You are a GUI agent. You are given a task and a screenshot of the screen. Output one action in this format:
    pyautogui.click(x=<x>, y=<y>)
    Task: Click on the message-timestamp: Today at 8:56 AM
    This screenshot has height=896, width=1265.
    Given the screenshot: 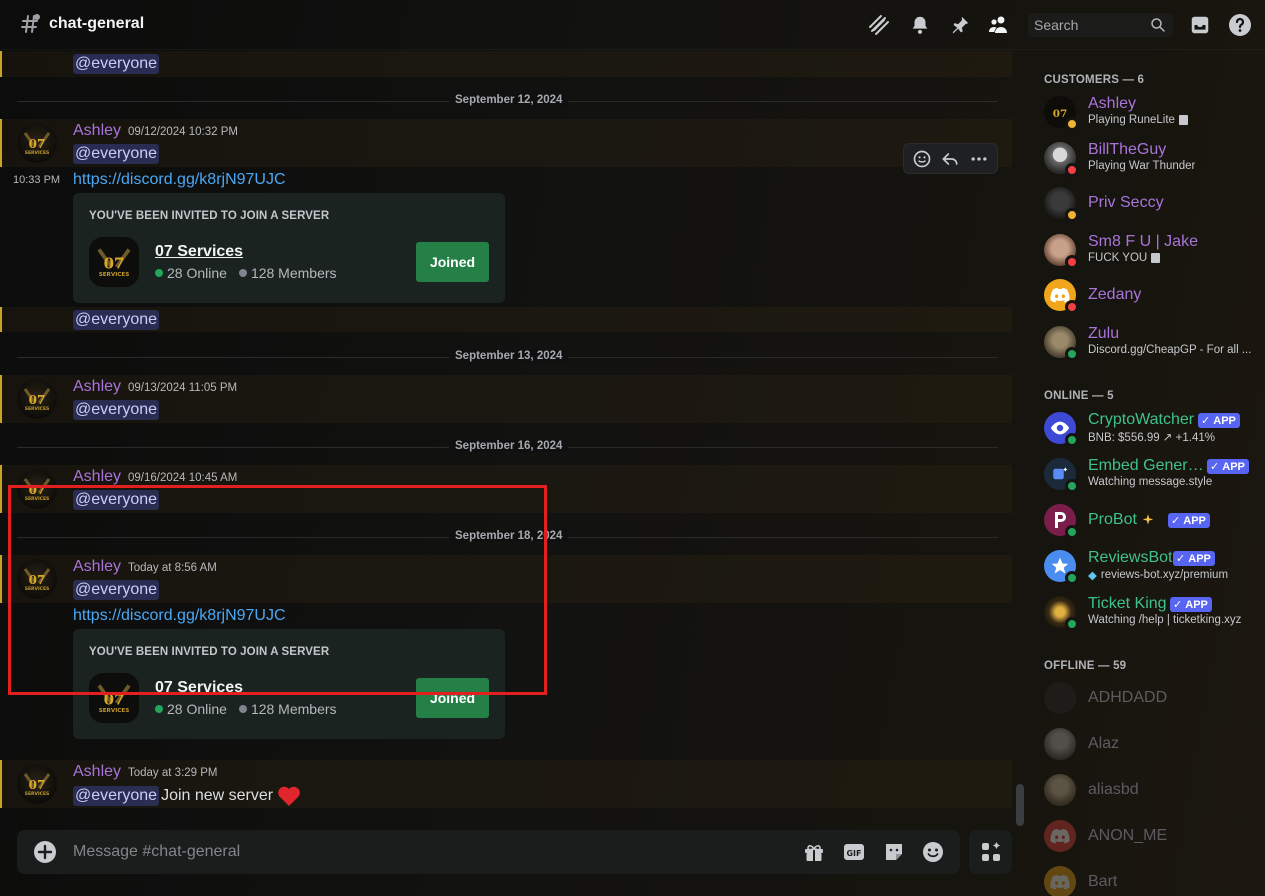 What is the action you would take?
    pyautogui.click(x=172, y=568)
    